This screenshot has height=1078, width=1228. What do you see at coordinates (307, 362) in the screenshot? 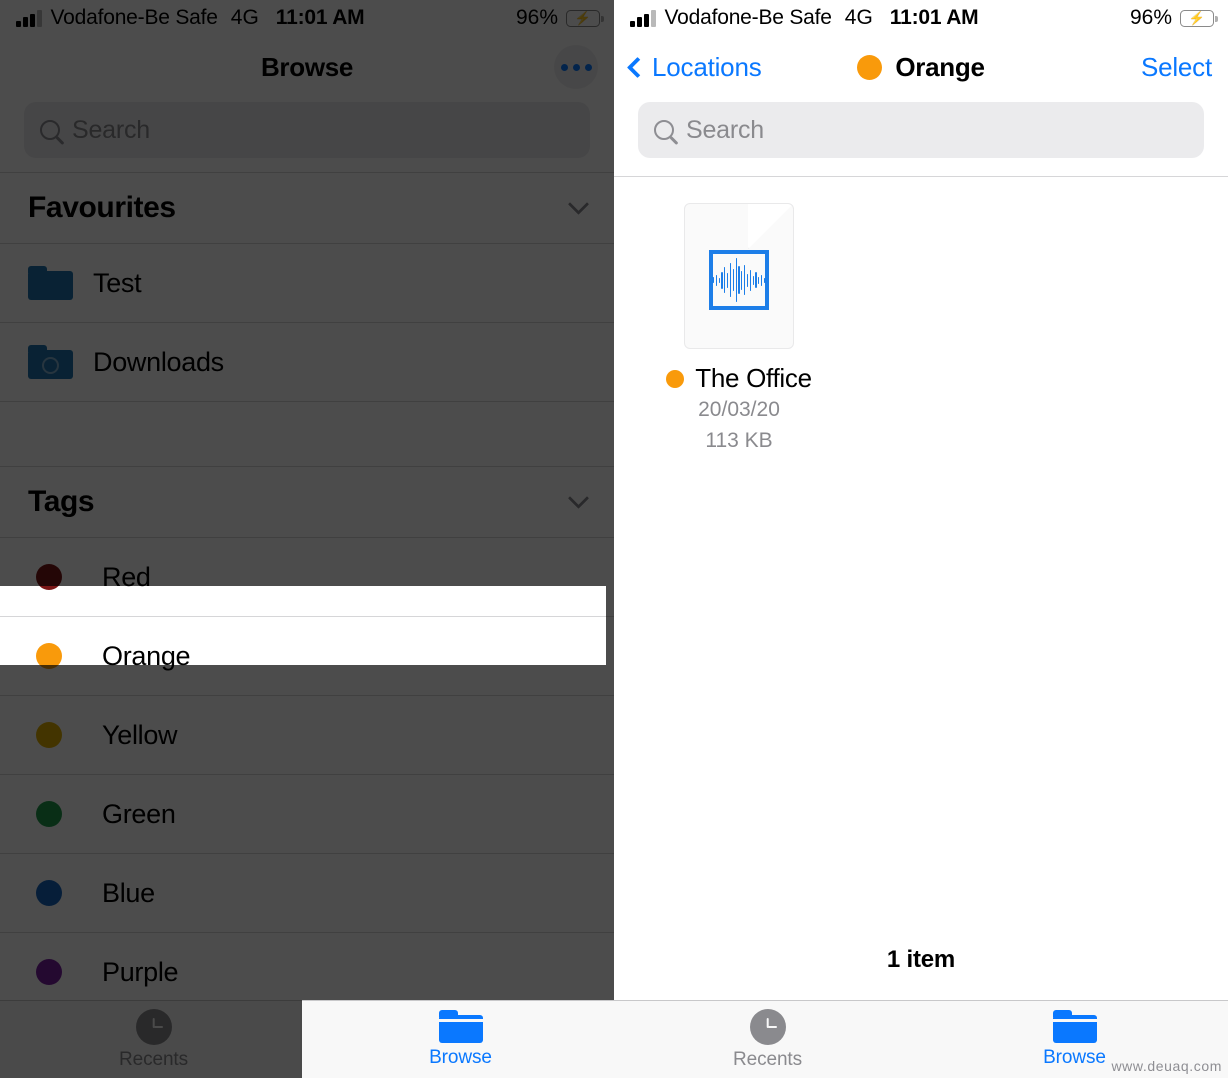
I see `list-item-downloads: Downloads` at bounding box center [307, 362].